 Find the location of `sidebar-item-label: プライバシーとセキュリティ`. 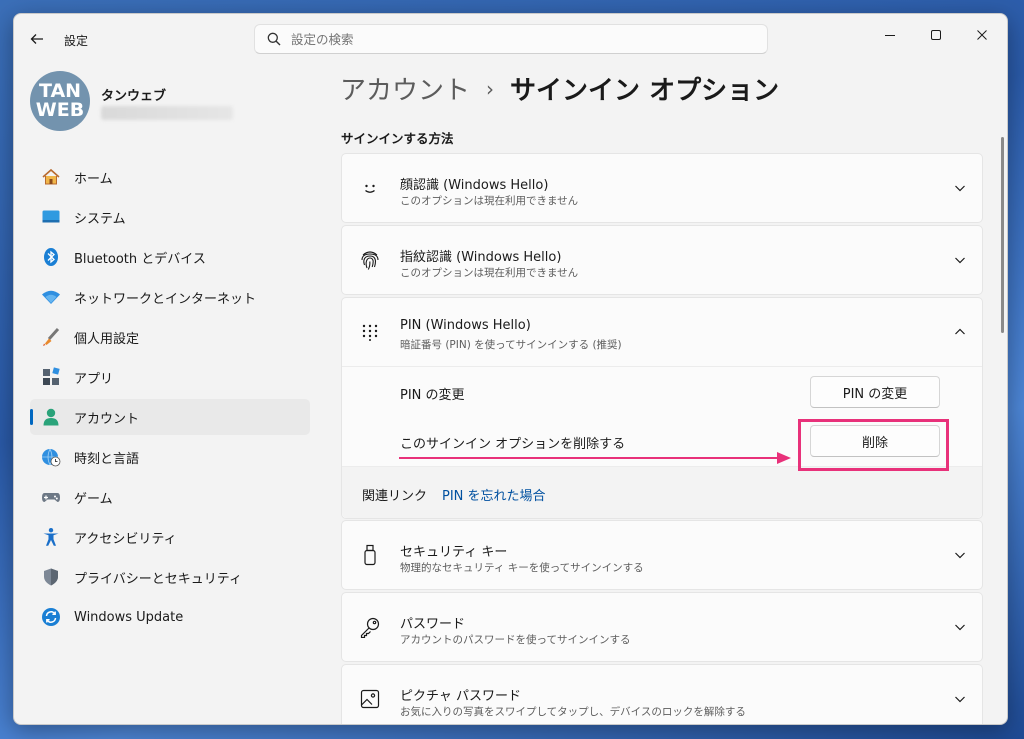

sidebar-item-label: プライバシーとセキュリティ is located at coordinates (158, 579).